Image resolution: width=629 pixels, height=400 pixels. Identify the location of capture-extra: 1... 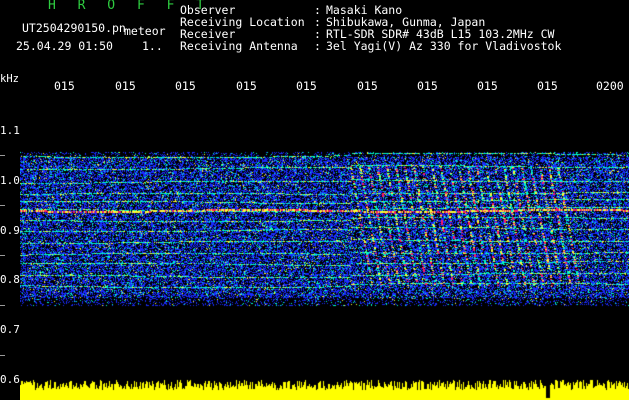
(152, 46).